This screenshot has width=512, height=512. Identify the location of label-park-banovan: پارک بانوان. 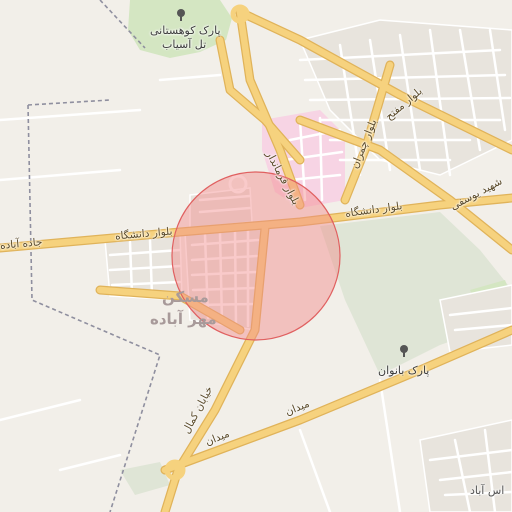
(404, 370).